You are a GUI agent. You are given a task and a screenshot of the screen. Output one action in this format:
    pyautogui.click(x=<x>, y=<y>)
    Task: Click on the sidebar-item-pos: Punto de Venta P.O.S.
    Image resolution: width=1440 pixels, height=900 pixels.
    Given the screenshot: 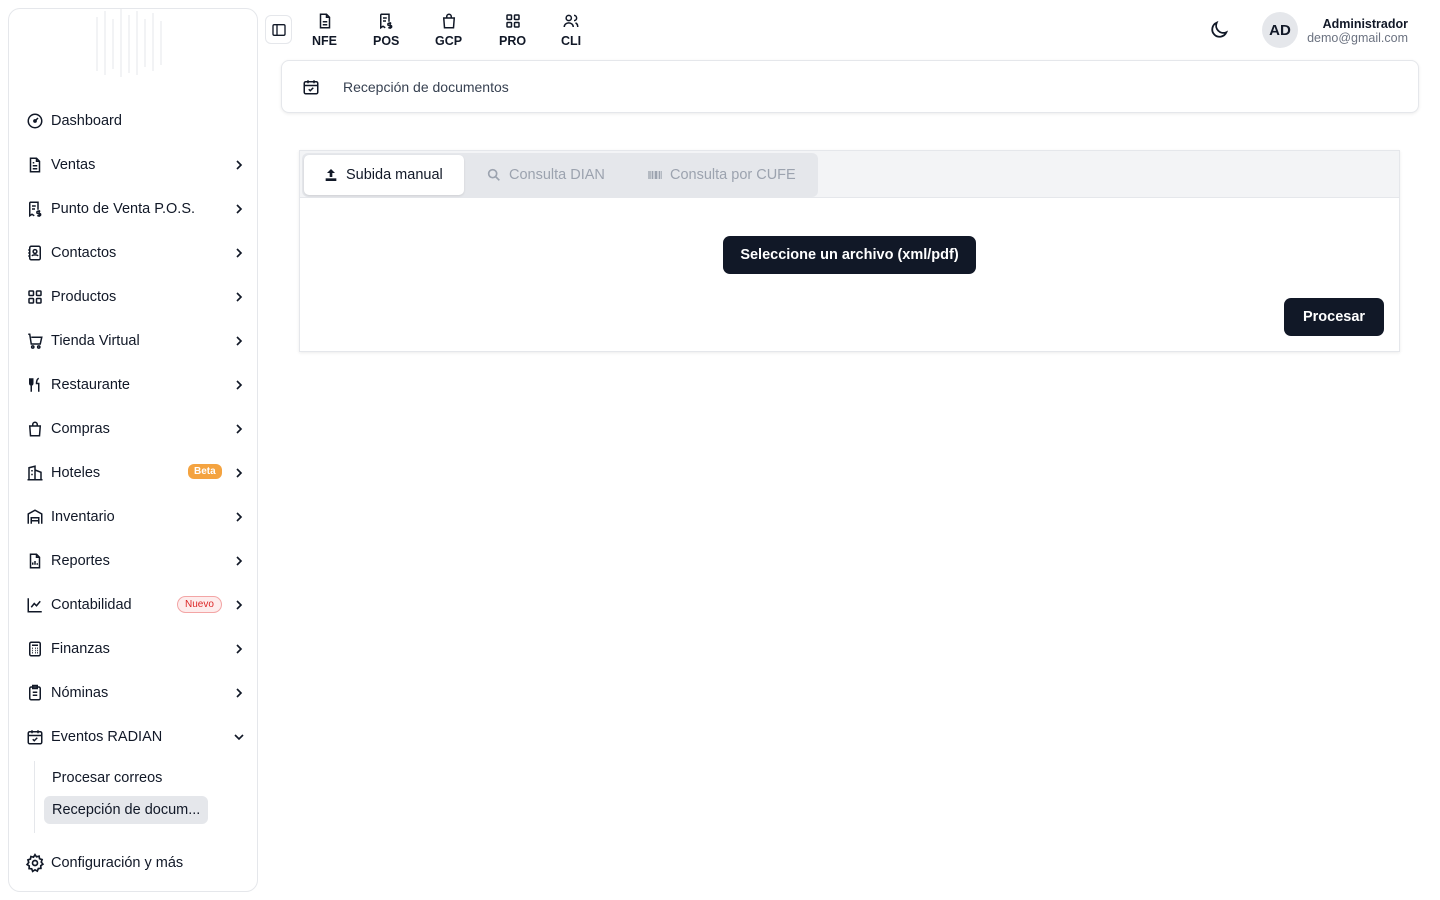 What is the action you would take?
    pyautogui.click(x=136, y=209)
    